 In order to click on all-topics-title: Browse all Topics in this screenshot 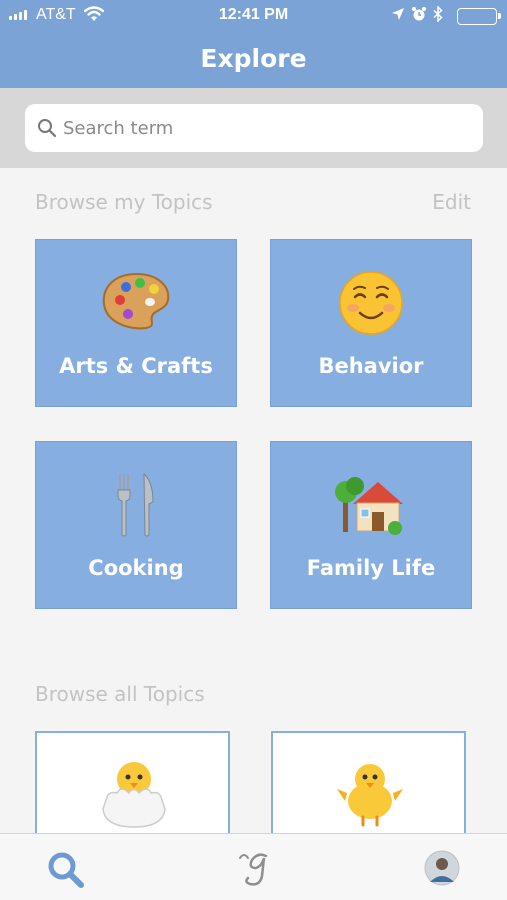, I will do `click(120, 694)`.